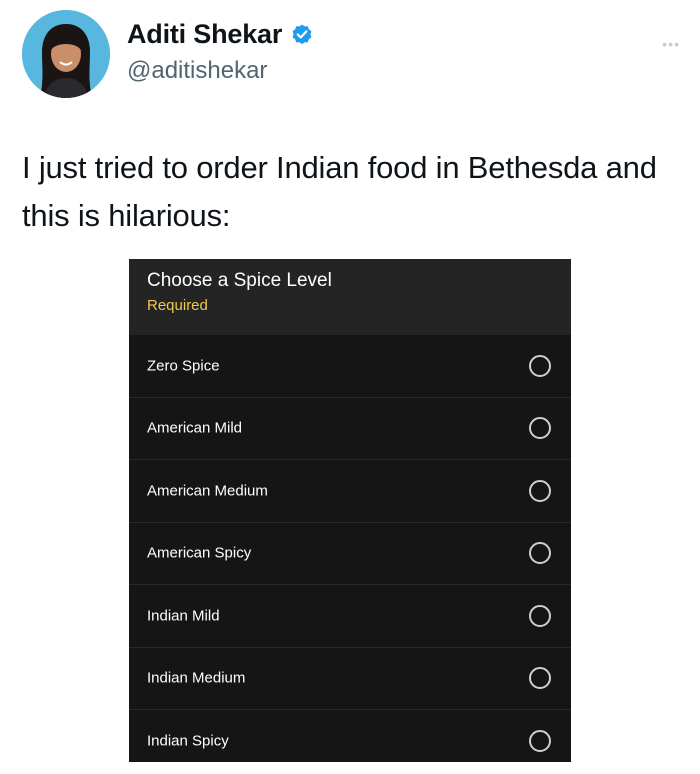  What do you see at coordinates (350, 554) in the screenshot?
I see `option-american-spicy: American Spicy` at bounding box center [350, 554].